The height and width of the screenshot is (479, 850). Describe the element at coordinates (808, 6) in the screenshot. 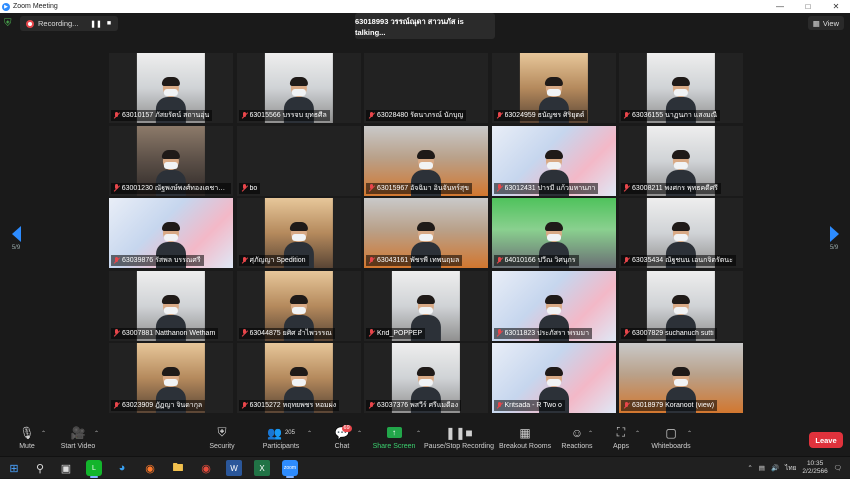

I see `maximize-icon: □` at that location.